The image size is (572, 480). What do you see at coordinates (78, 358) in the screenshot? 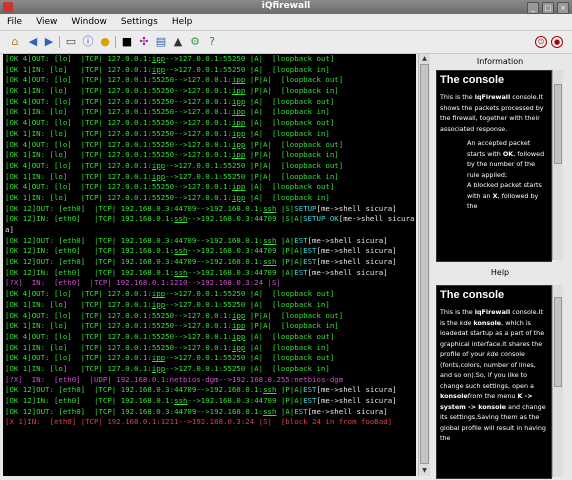
I see `console-segment: [OK 4]OUT: [lo] |TCP| 127.0.0.1:` at bounding box center [78, 358].